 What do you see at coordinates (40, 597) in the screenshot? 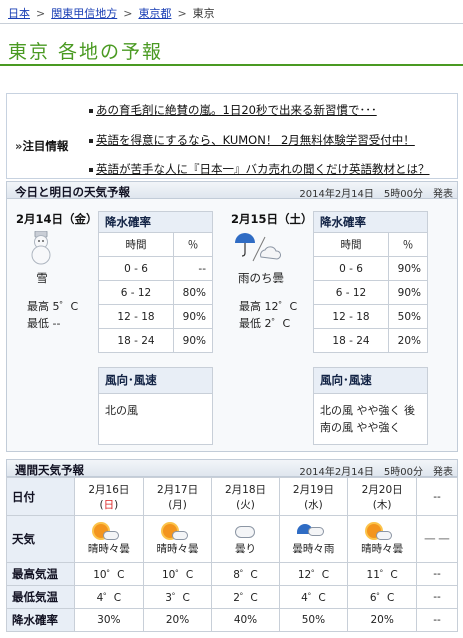
I see `weekly-row-low-label: 最低気温` at bounding box center [40, 597].